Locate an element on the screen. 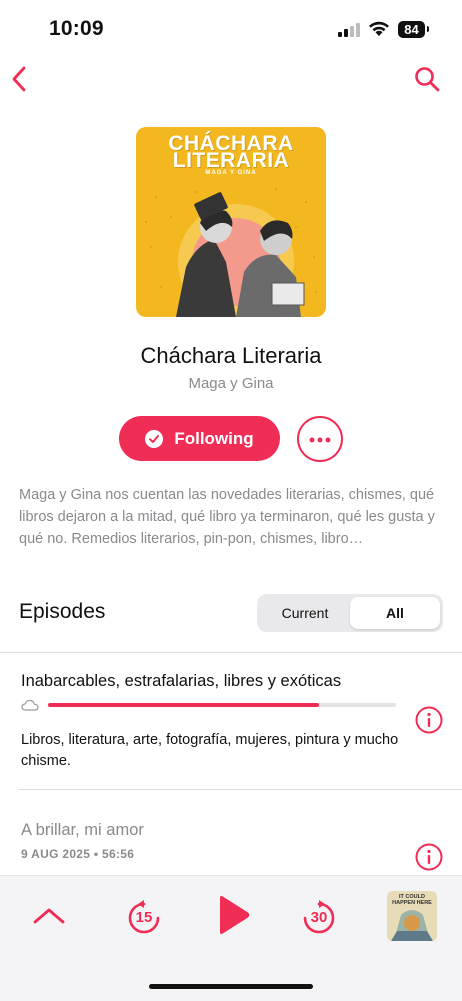 This screenshot has width=462, height=1001. search-button is located at coordinates (427, 81).